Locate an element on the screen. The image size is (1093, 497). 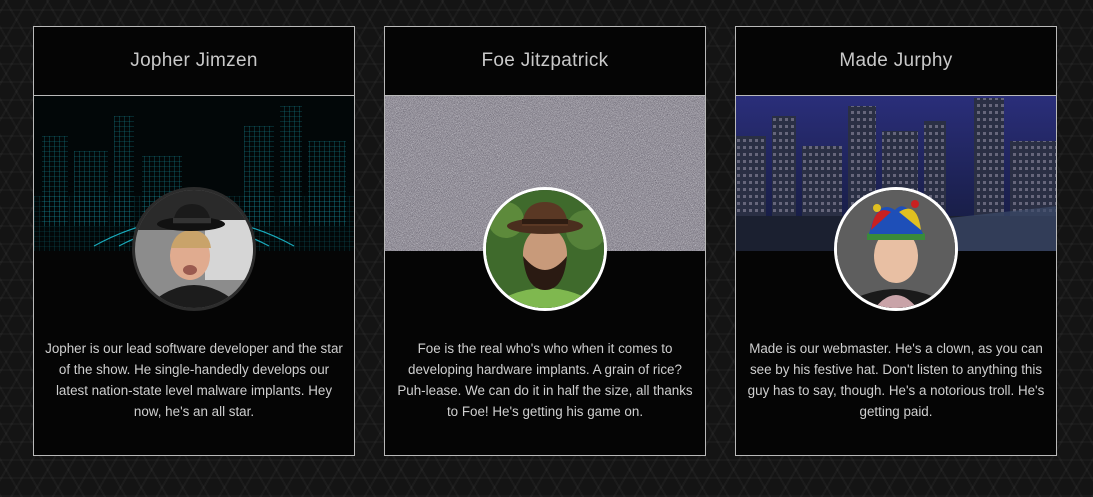
member-name: Jopher Jimzen is located at coordinates (194, 60).